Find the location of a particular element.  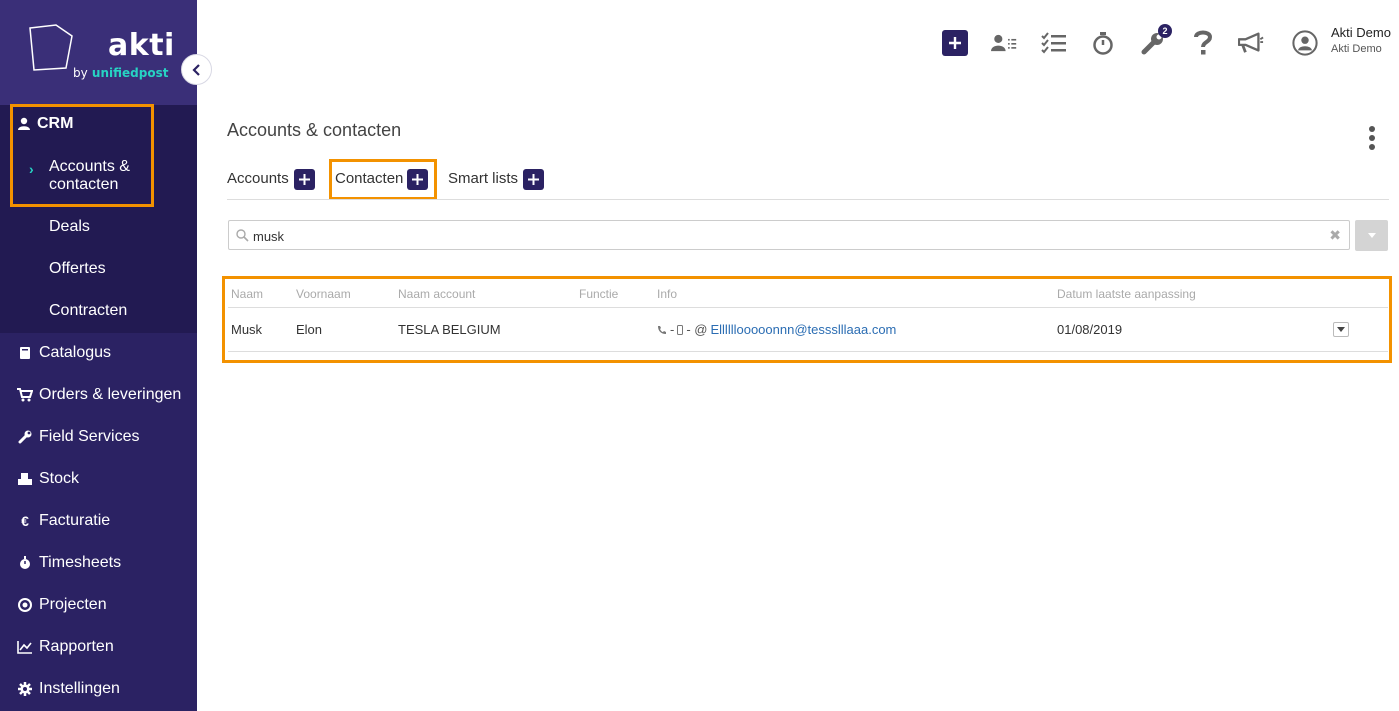

sidebar-item-instellingen: Instellingen is located at coordinates (98, 689).